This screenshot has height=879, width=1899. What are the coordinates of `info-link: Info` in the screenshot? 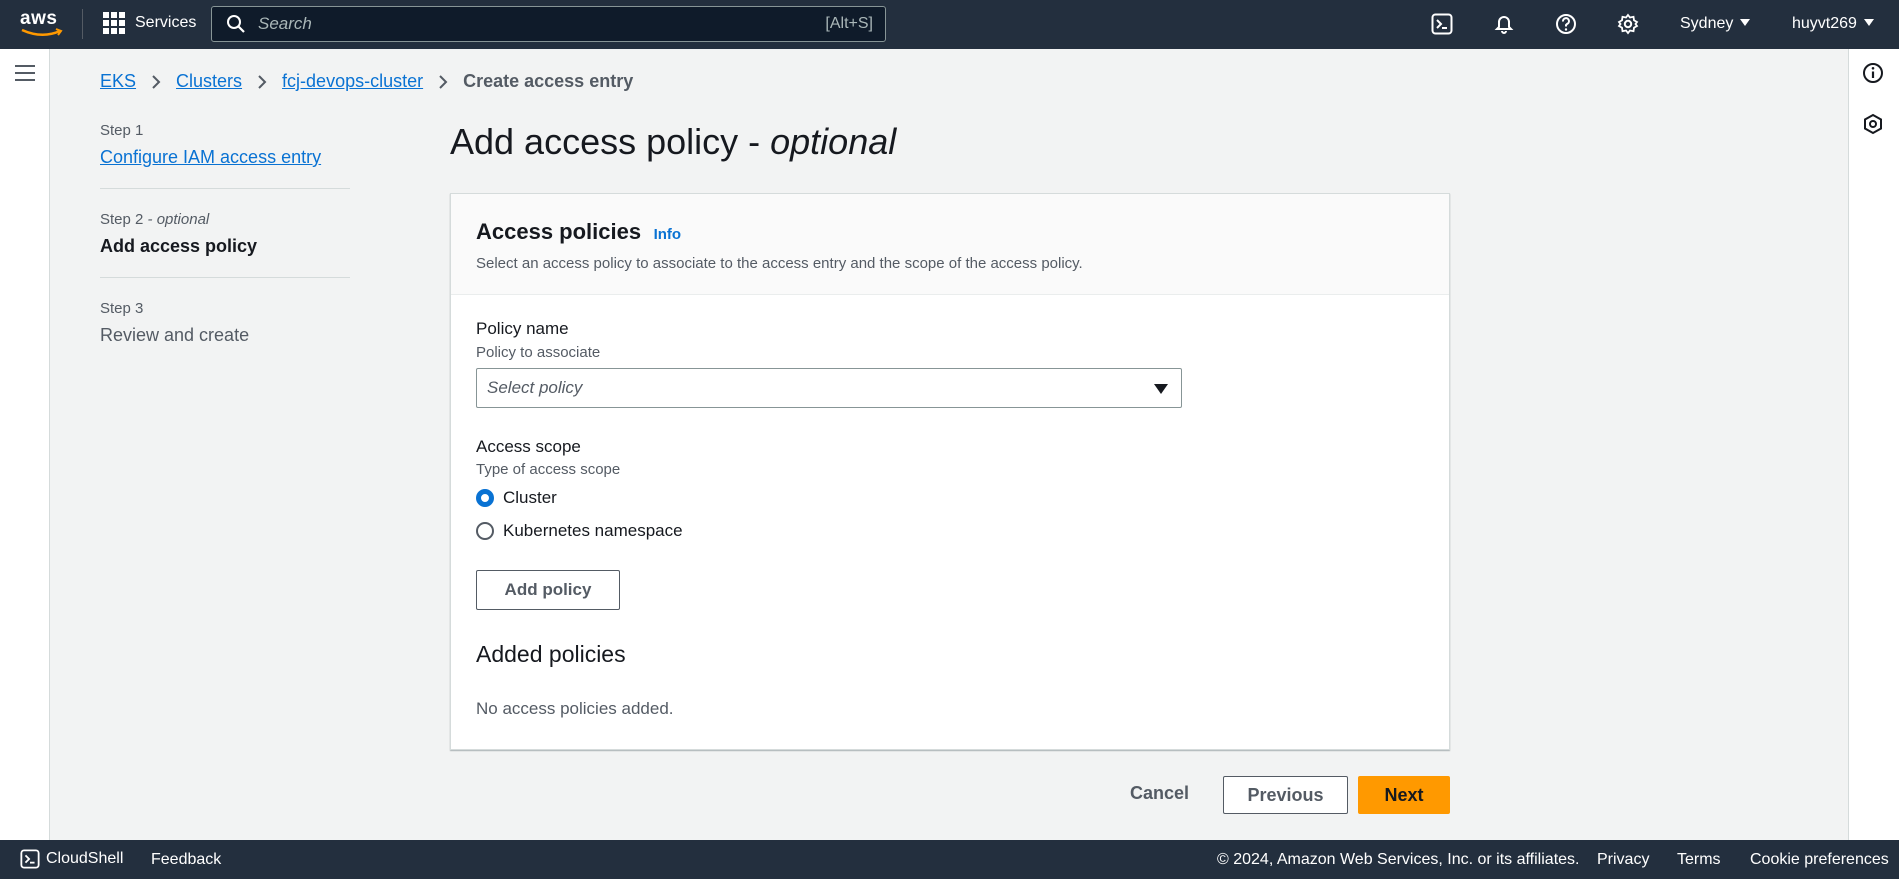 It's located at (668, 234).